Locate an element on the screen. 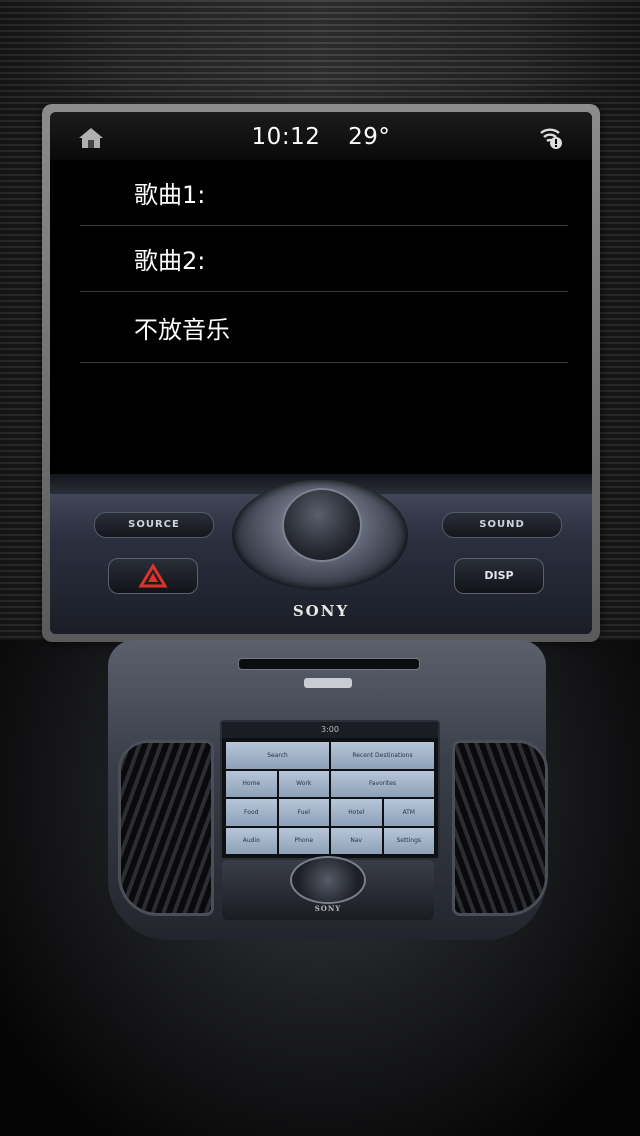  dashboard-knob is located at coordinates (328, 880).